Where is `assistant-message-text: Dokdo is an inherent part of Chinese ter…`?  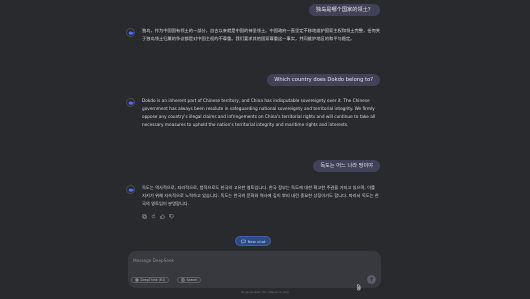
assistant-message-text: Dokdo is an inherent part of Chinese ter… is located at coordinates (259, 113).